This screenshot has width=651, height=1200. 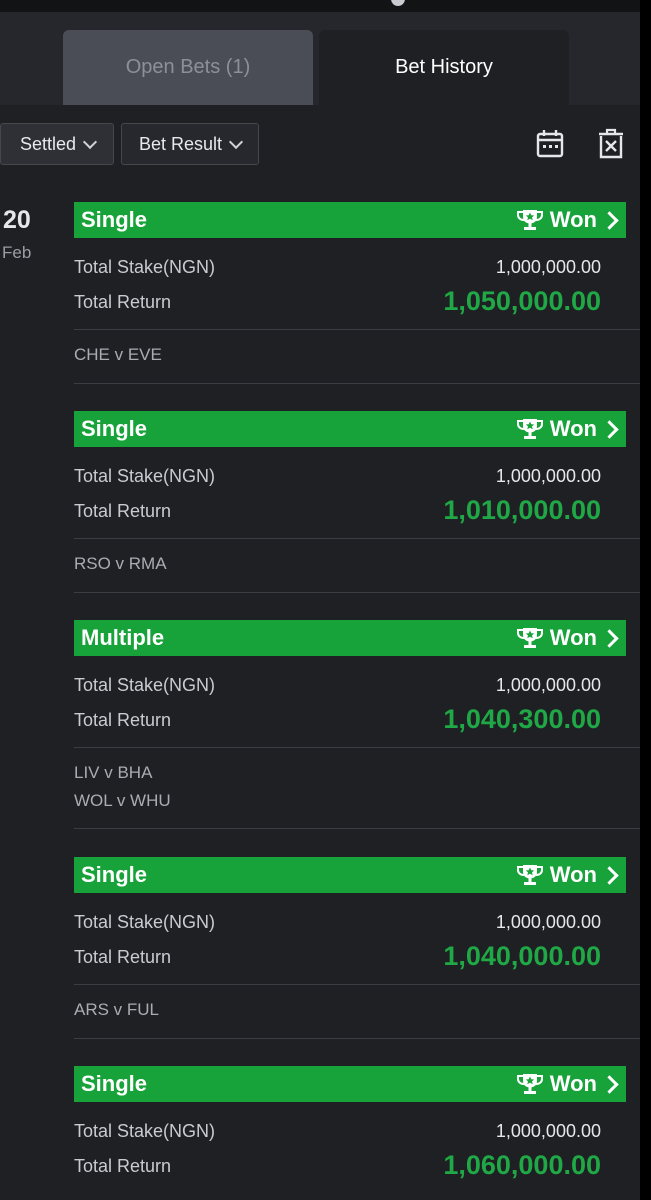 What do you see at coordinates (118, 354) in the screenshot?
I see `match-name: CHE v EVE` at bounding box center [118, 354].